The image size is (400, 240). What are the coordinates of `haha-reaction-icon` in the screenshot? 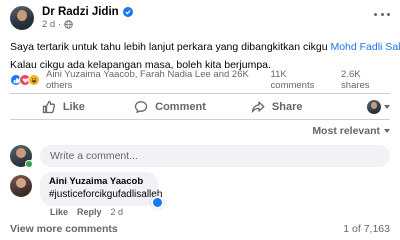 It's located at (34, 80).